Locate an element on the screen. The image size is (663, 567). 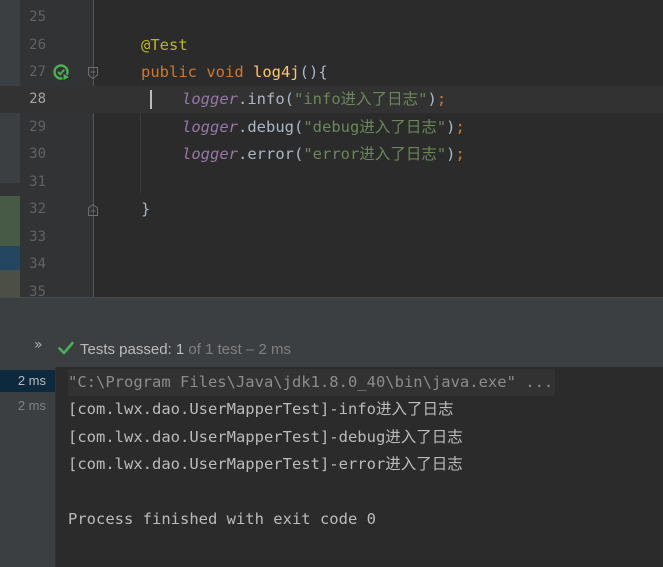
line-number: 31 is located at coordinates (37, 182).